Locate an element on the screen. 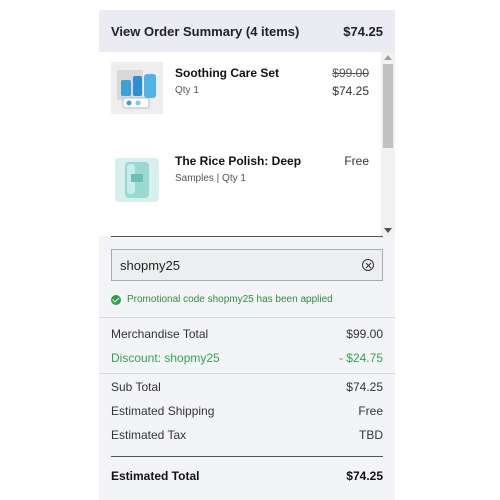  scroll-down-arrow-icon is located at coordinates (388, 230).